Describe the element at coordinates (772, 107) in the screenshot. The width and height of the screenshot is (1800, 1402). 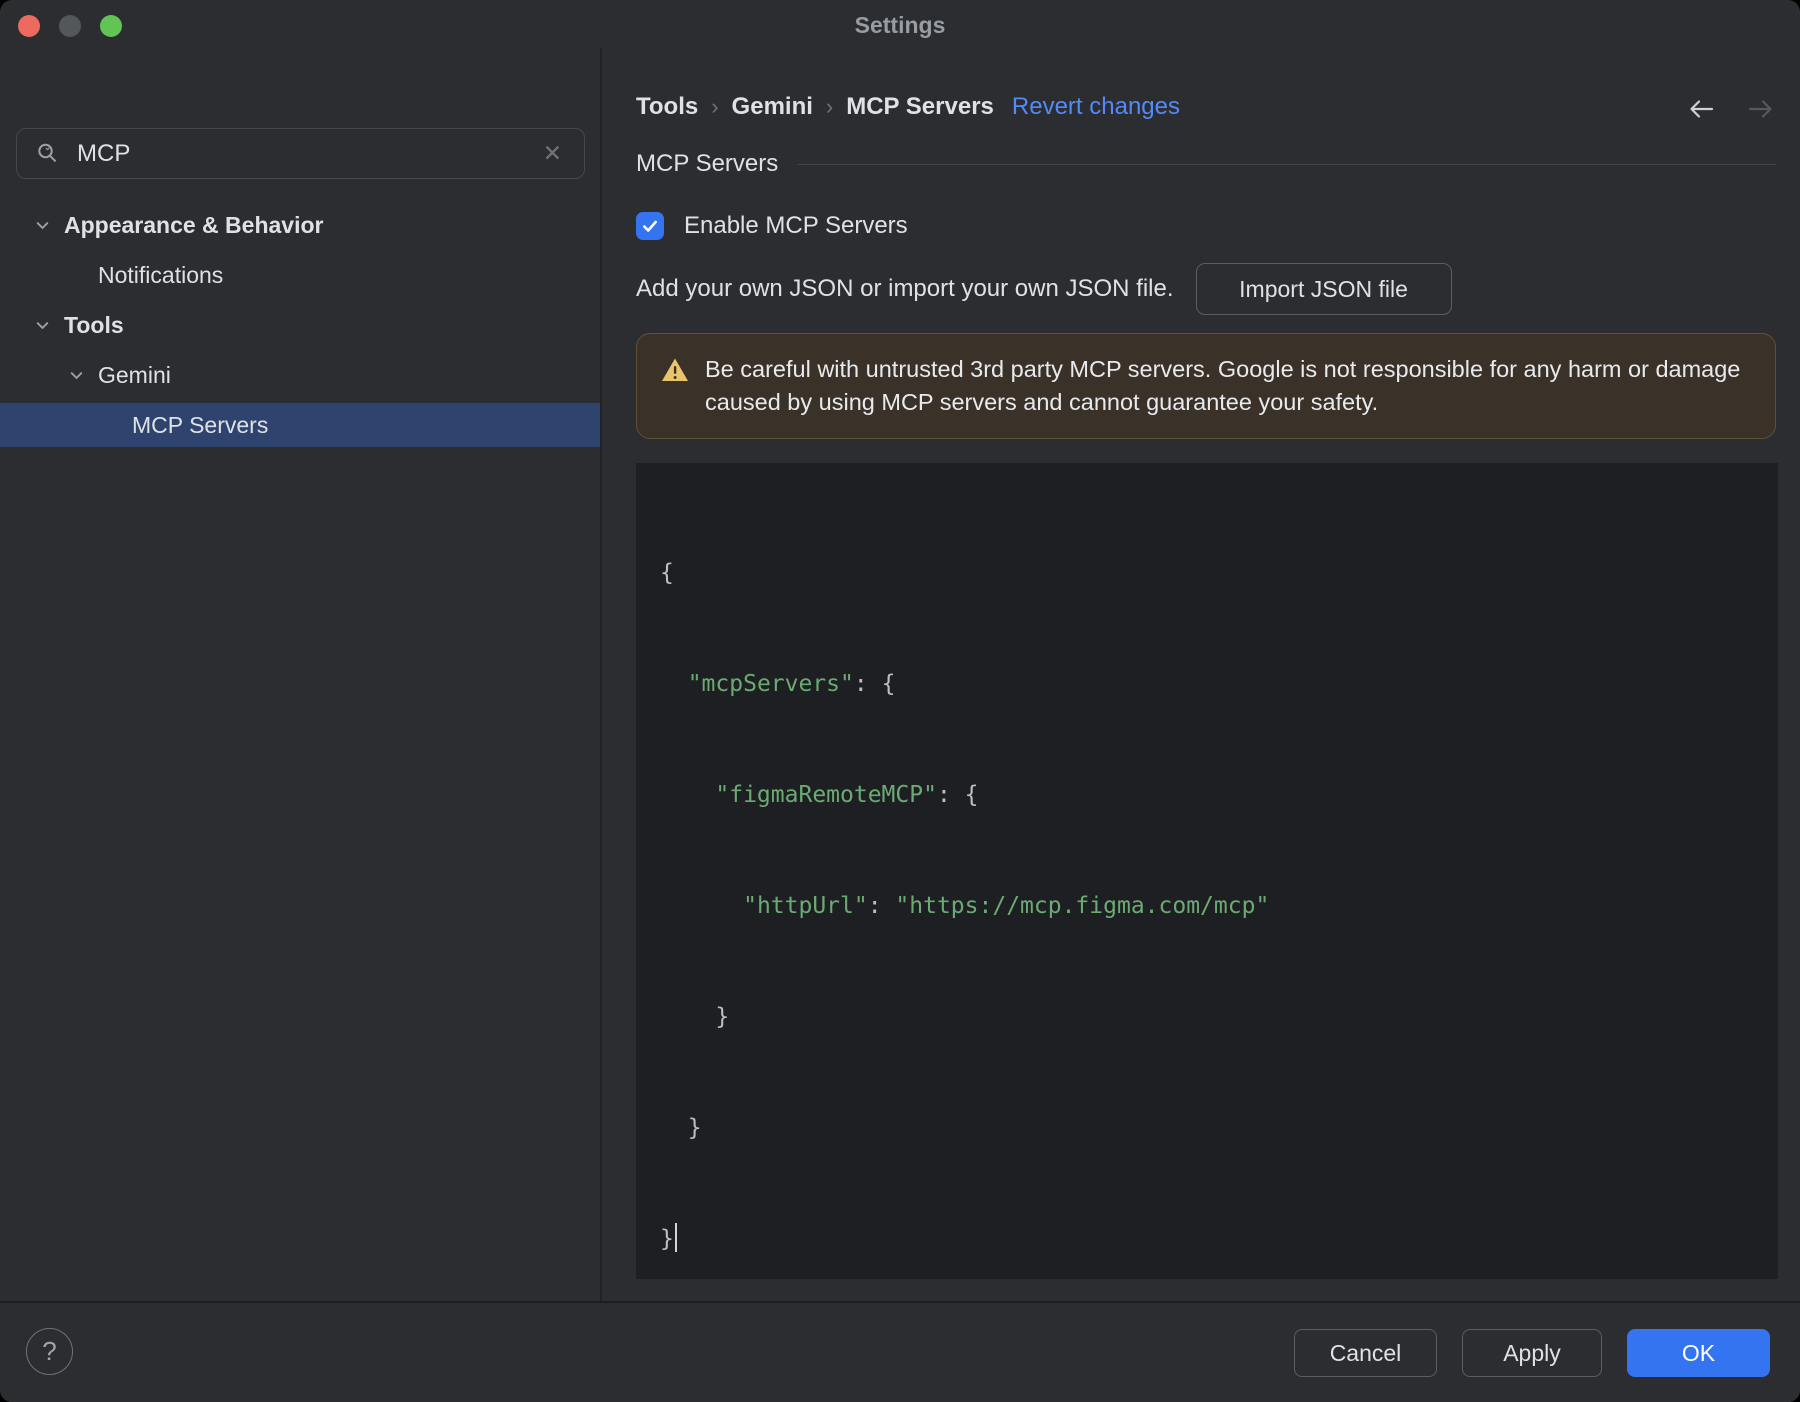
I see `breadcrumb-gemini: Gemini` at that location.